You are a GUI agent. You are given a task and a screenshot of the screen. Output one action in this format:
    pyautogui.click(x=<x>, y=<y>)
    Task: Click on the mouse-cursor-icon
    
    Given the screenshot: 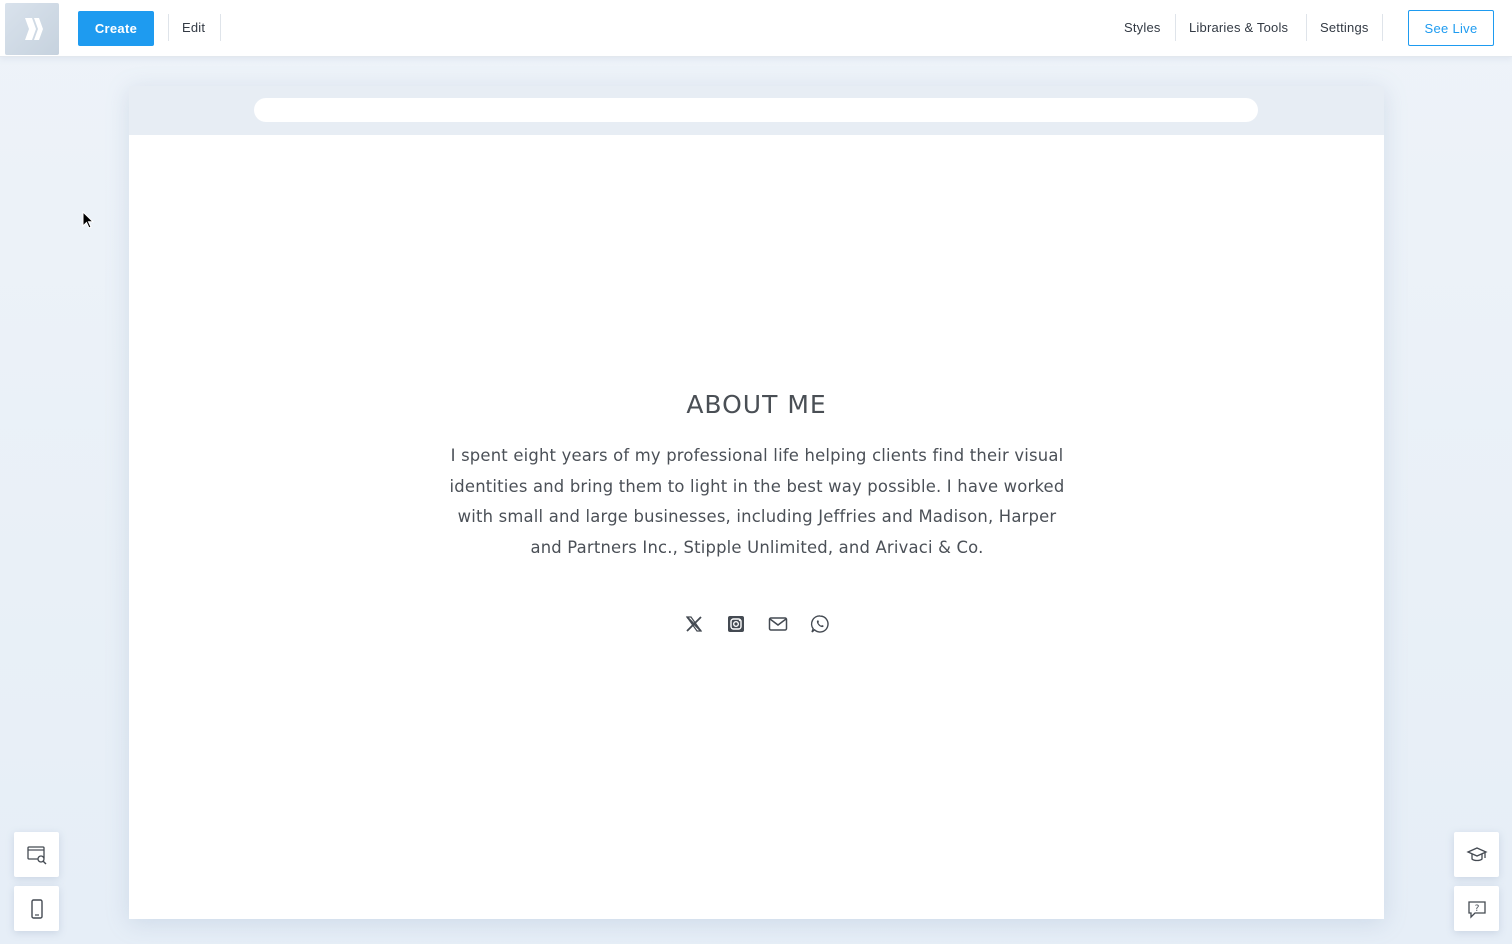 What is the action you would take?
    pyautogui.click(x=88, y=220)
    